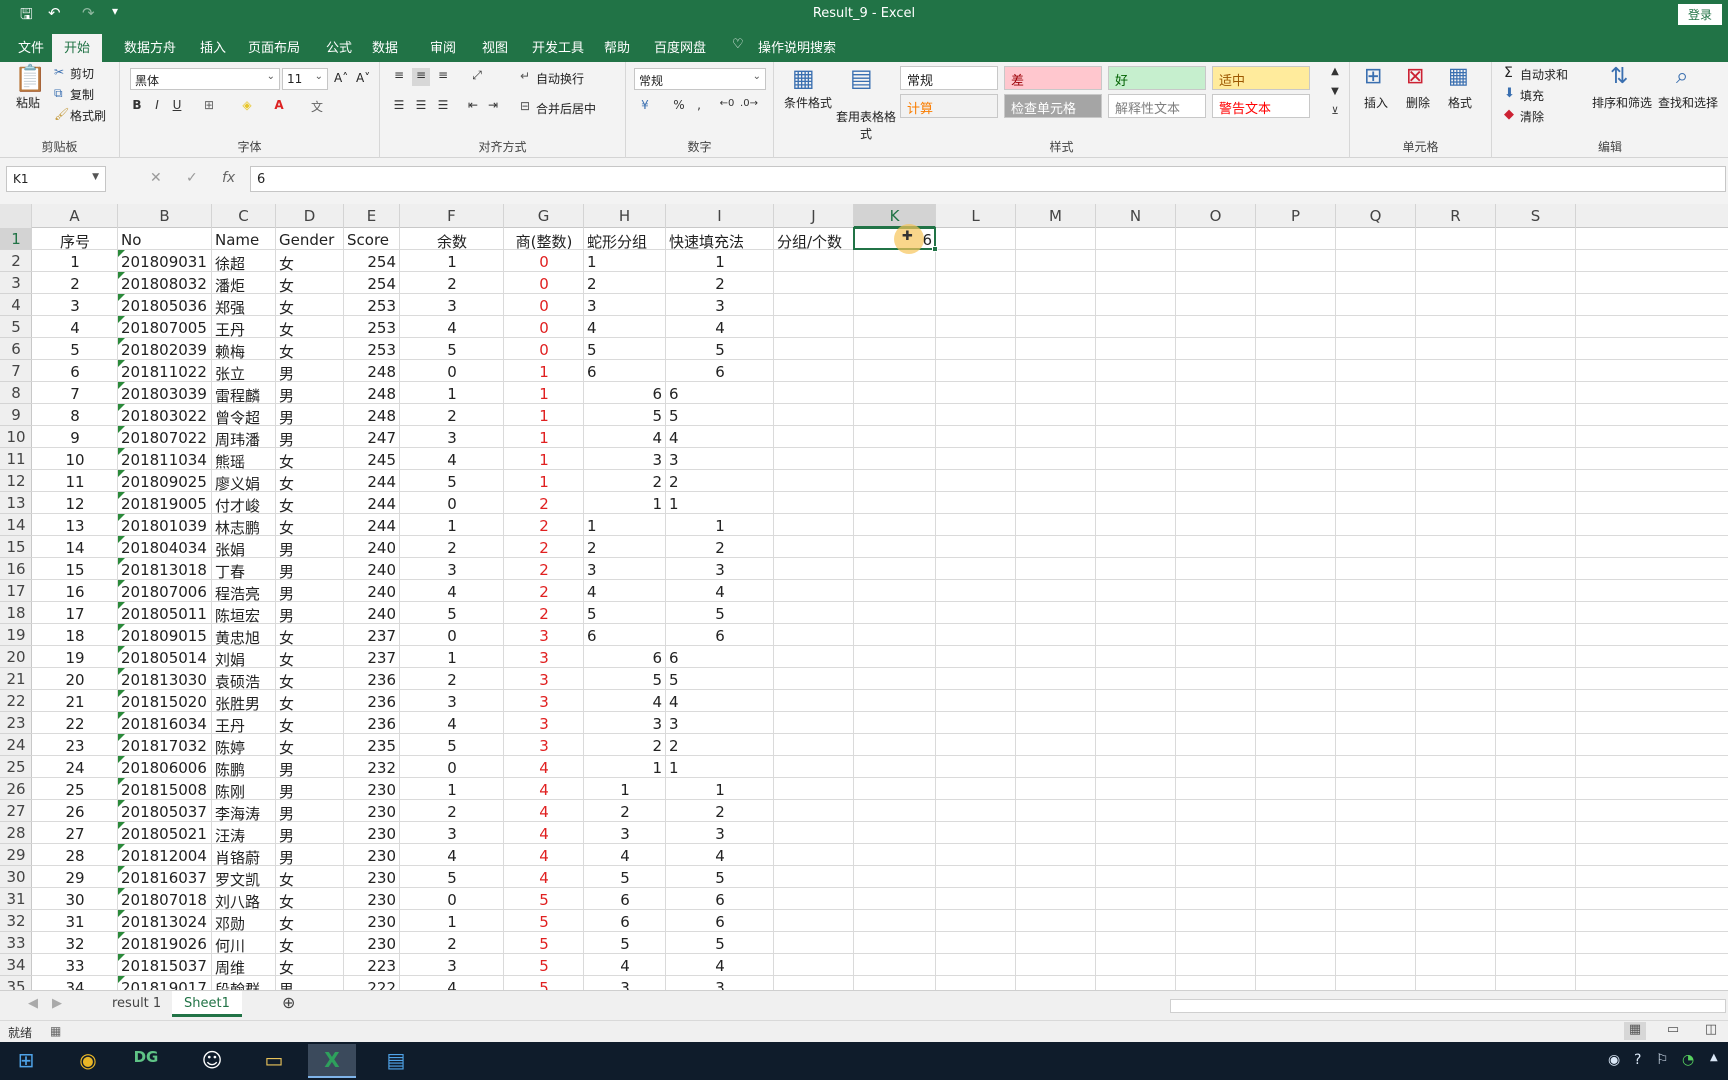  What do you see at coordinates (75, 745) in the screenshot?
I see `cell: 23` at bounding box center [75, 745].